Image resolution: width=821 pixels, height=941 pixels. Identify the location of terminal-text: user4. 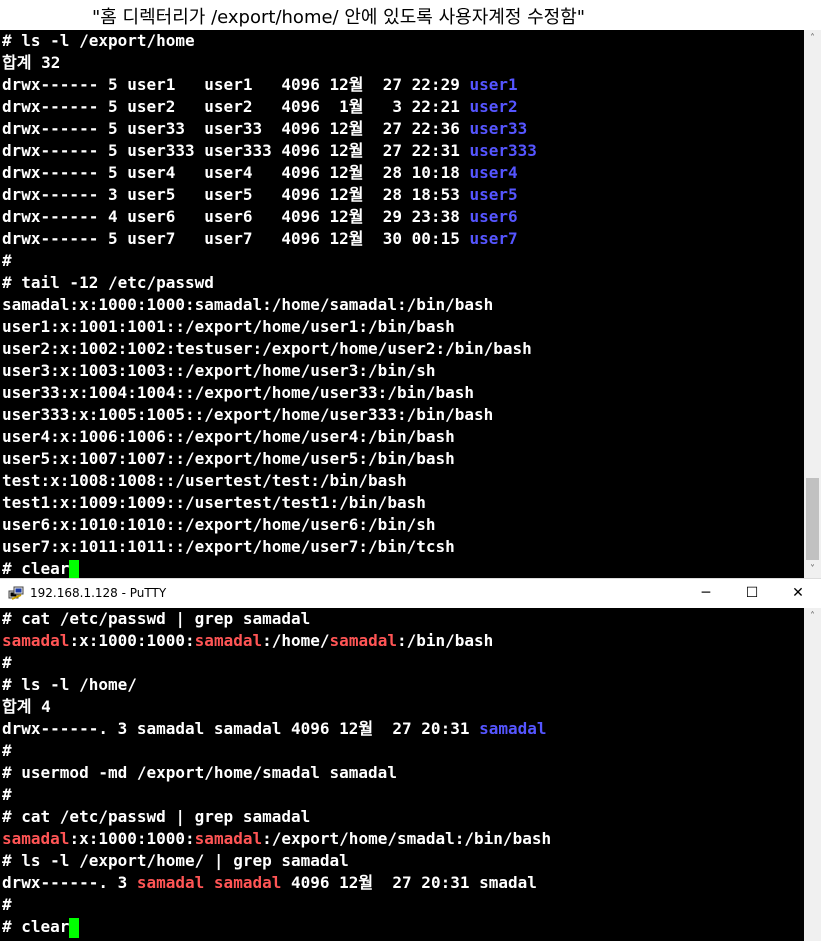
(493, 172).